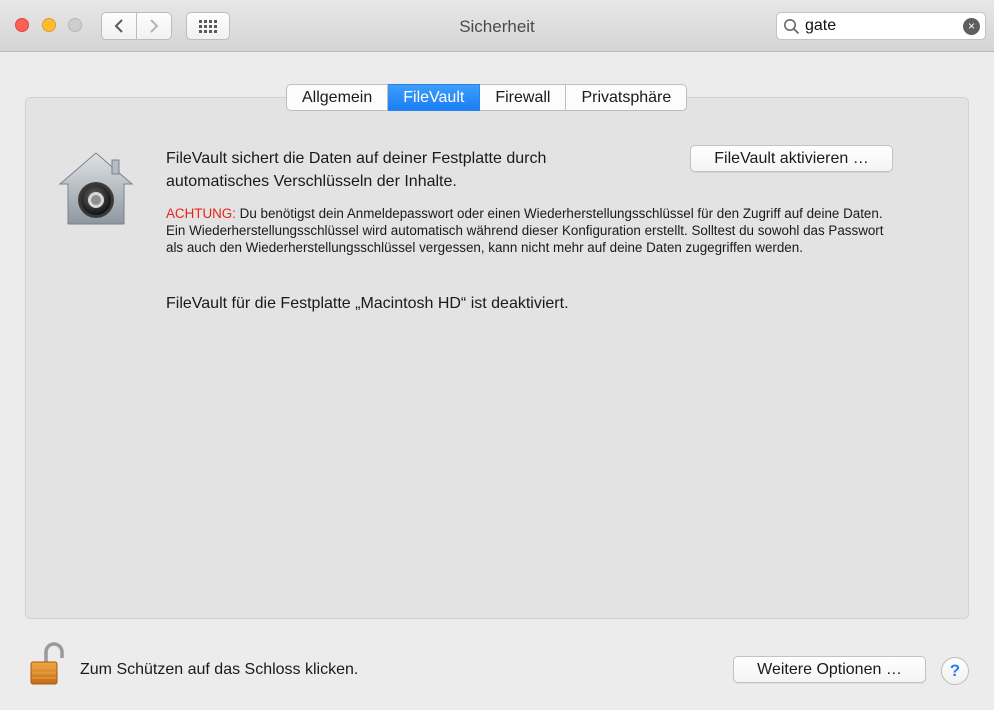 This screenshot has height=710, width=994. What do you see at coordinates (337, 97) in the screenshot?
I see `tab-allgemein: Allgemein` at bounding box center [337, 97].